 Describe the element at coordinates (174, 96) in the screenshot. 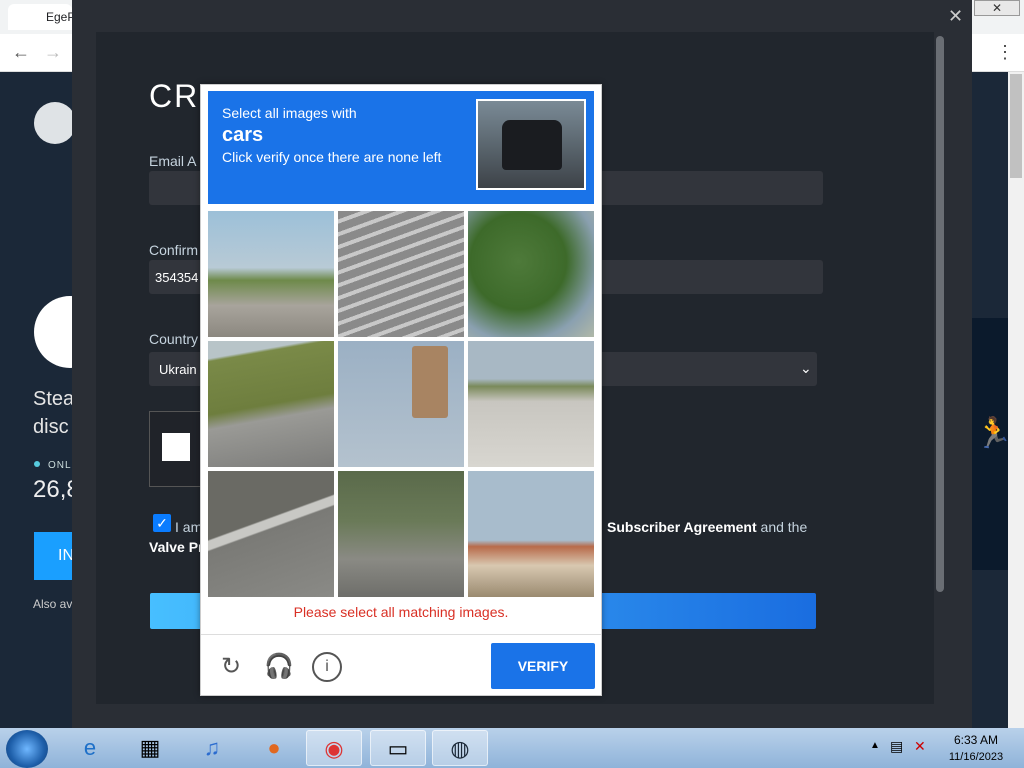

I see `page-title: CR` at that location.